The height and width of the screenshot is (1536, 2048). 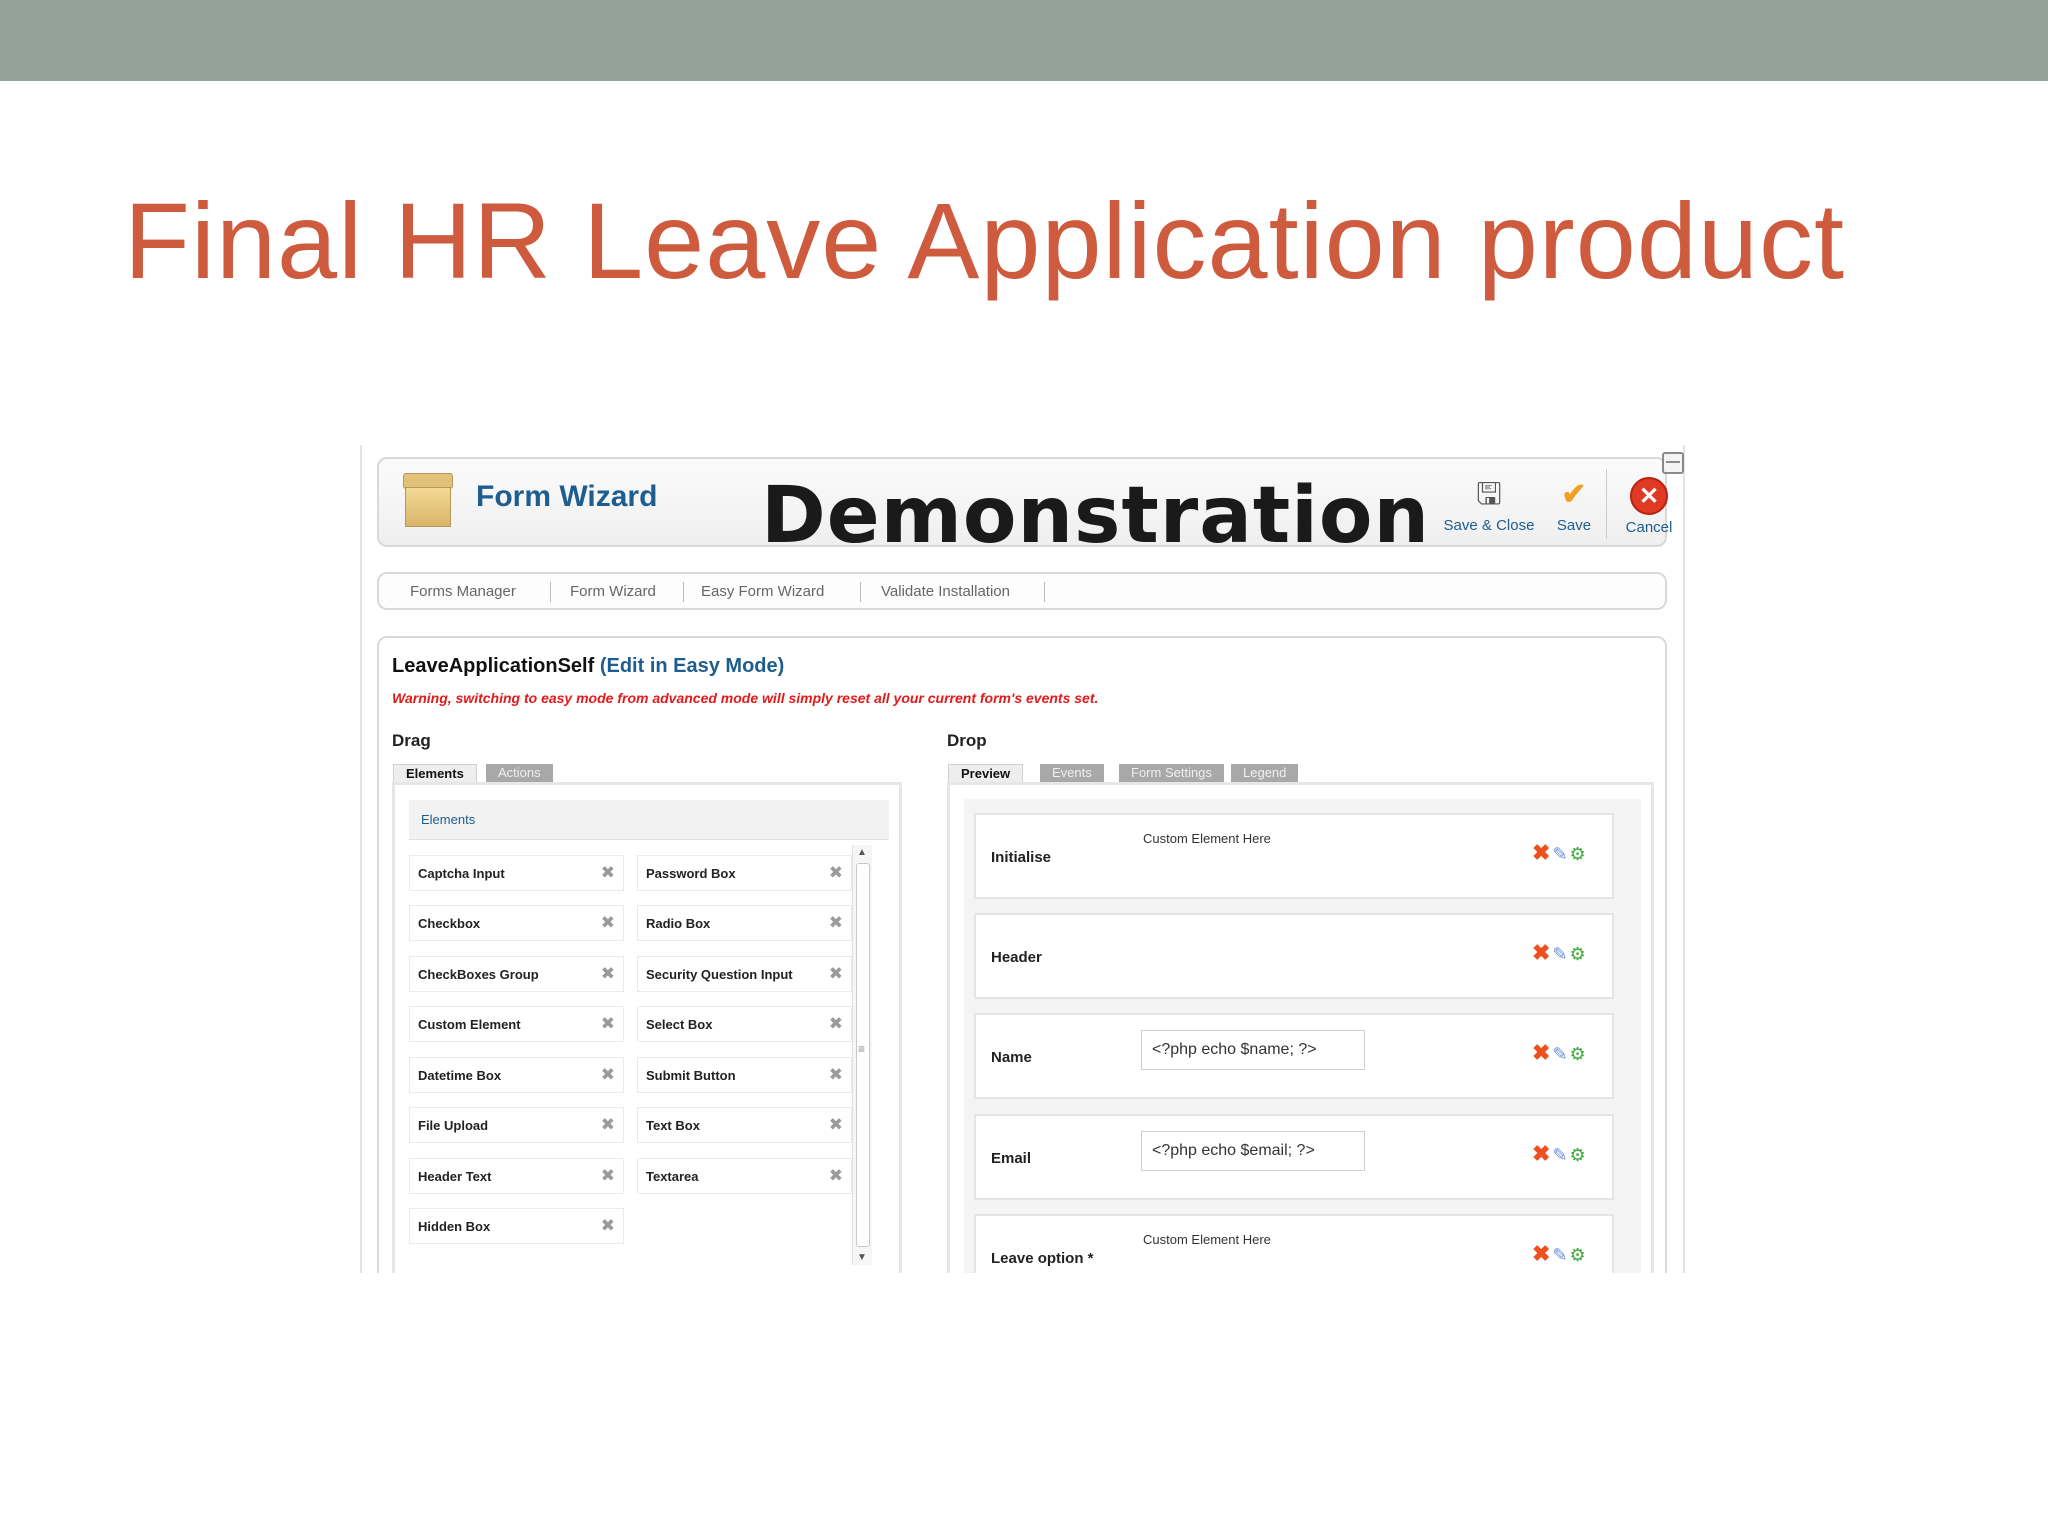 What do you see at coordinates (984, 240) in the screenshot?
I see `slide-title: Final HR Leave Application product` at bounding box center [984, 240].